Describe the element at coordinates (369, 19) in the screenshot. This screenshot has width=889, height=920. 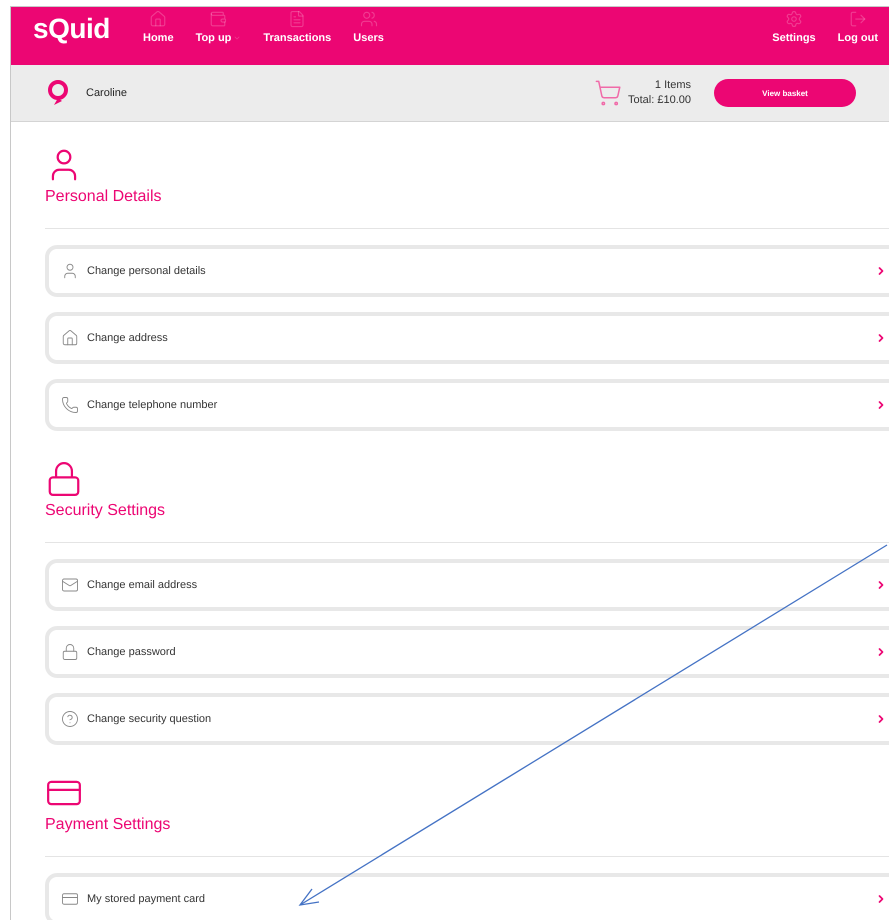
I see `users-icon` at that location.